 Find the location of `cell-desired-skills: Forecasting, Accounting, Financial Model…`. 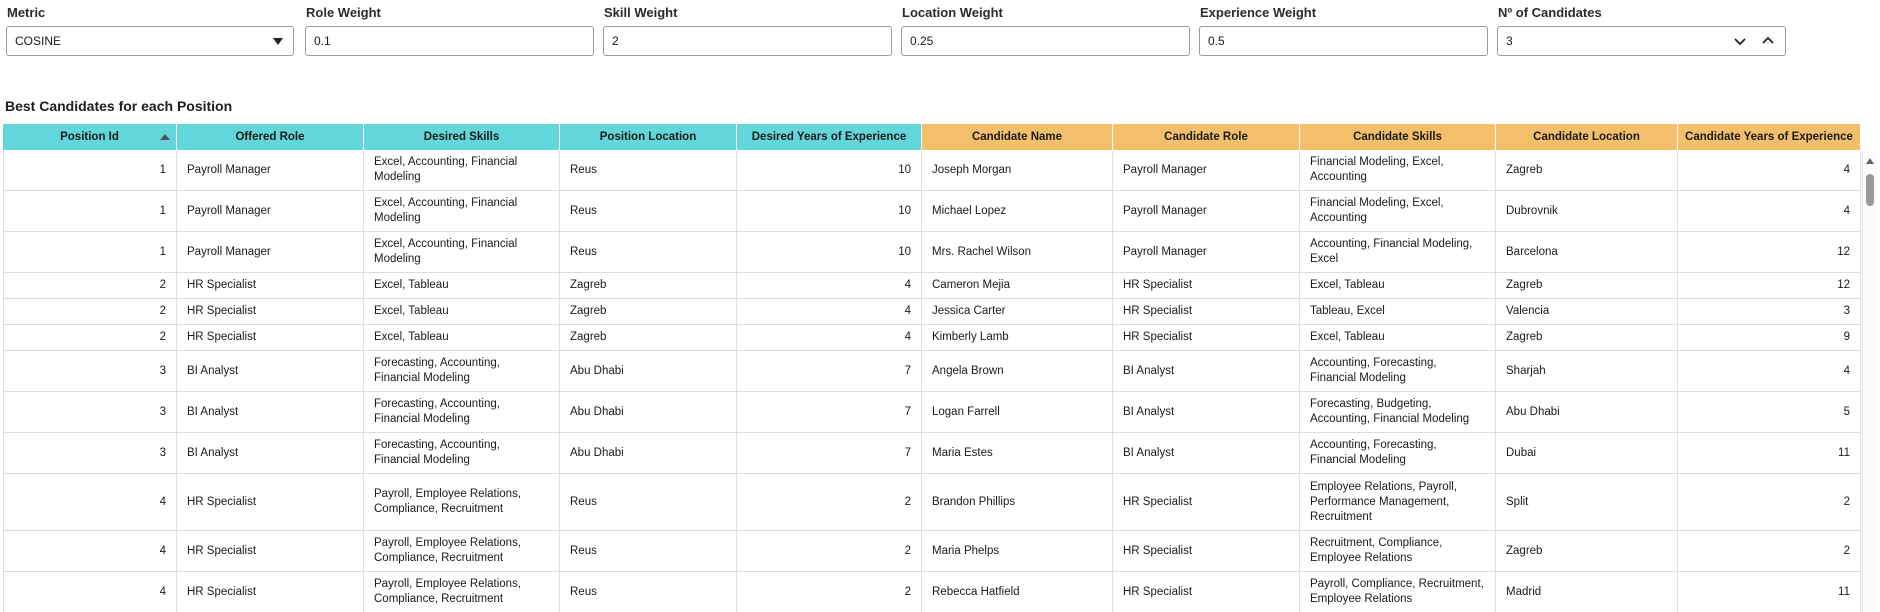

cell-desired-skills: Forecasting, Accounting, Financial Model… is located at coordinates (462, 371).